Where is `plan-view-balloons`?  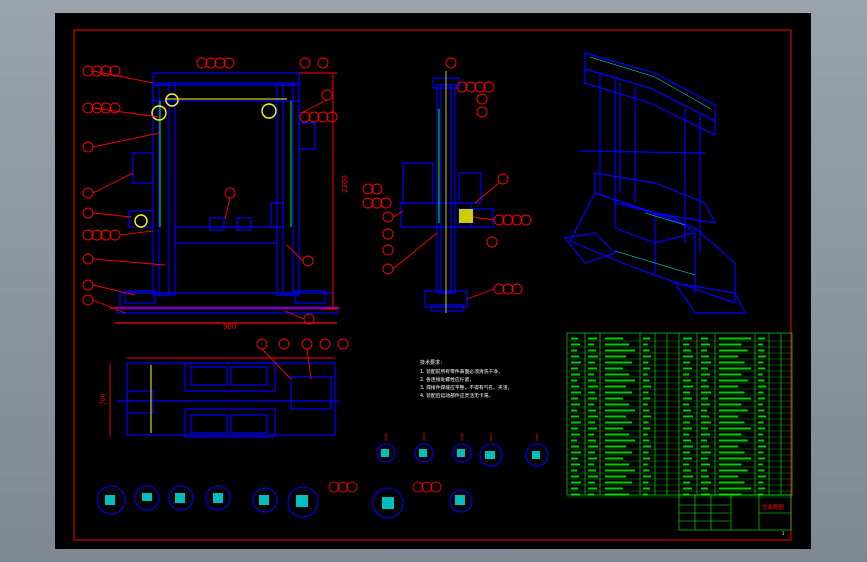
plan-view-balloons is located at coordinates (302, 359).